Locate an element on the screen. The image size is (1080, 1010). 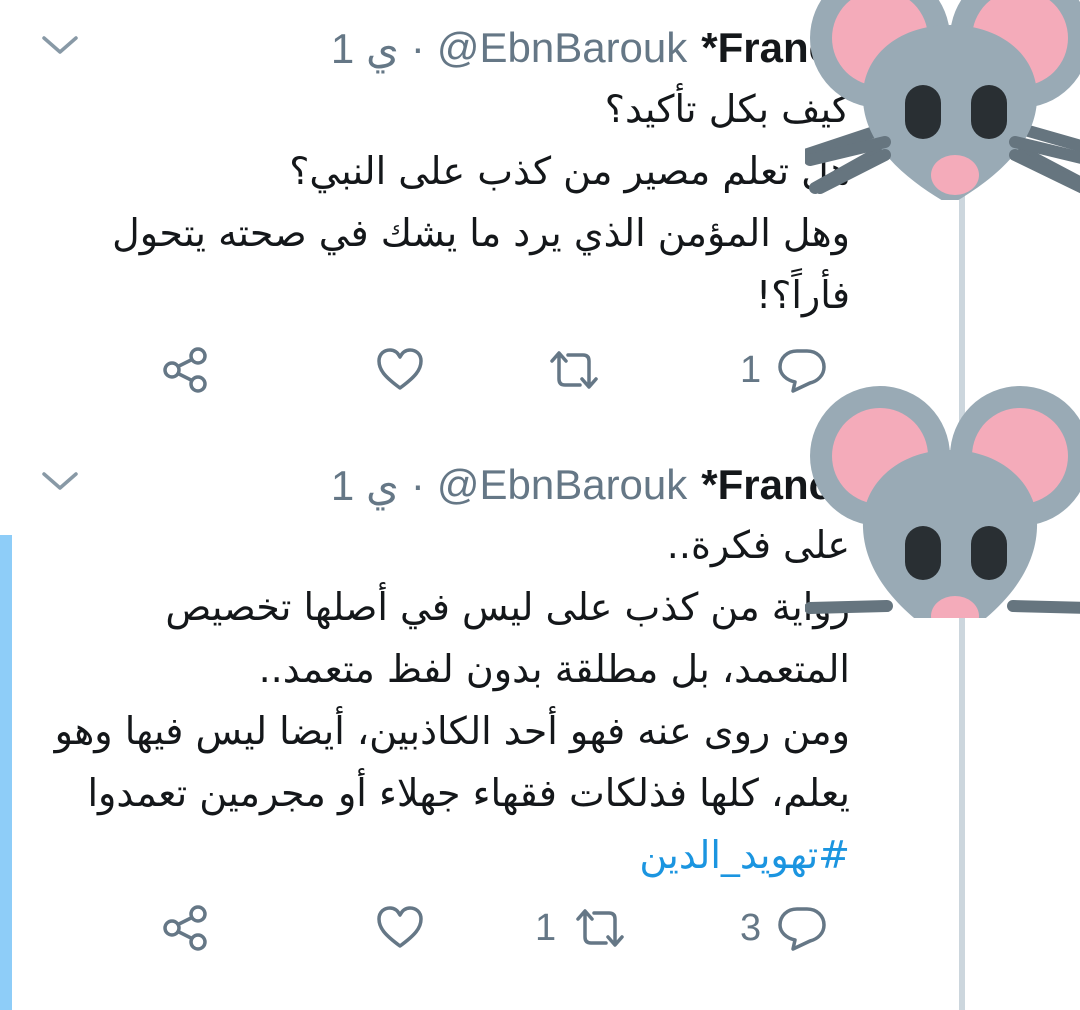
tweet-text-line: رواية من كذب على ليس في أصلها تخصيص is located at coordinates (507, 607).